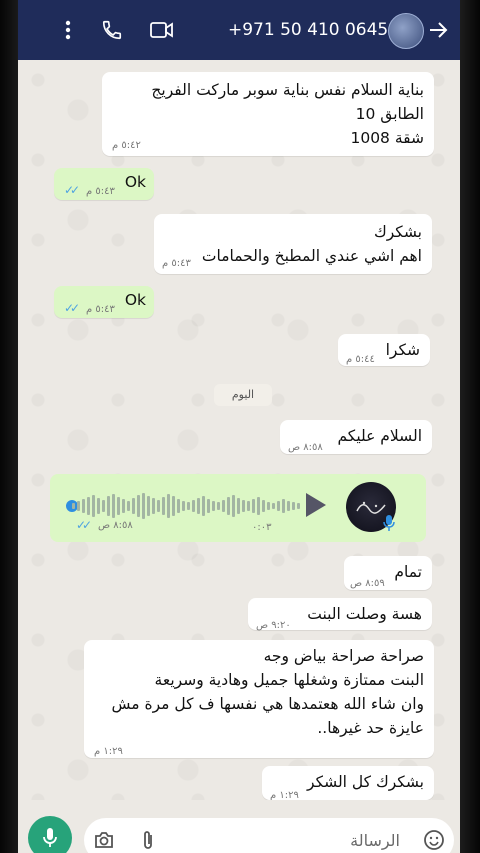 The height and width of the screenshot is (853, 480). What do you see at coordinates (9, 426) in the screenshot?
I see `phone-bezel-left` at bounding box center [9, 426].